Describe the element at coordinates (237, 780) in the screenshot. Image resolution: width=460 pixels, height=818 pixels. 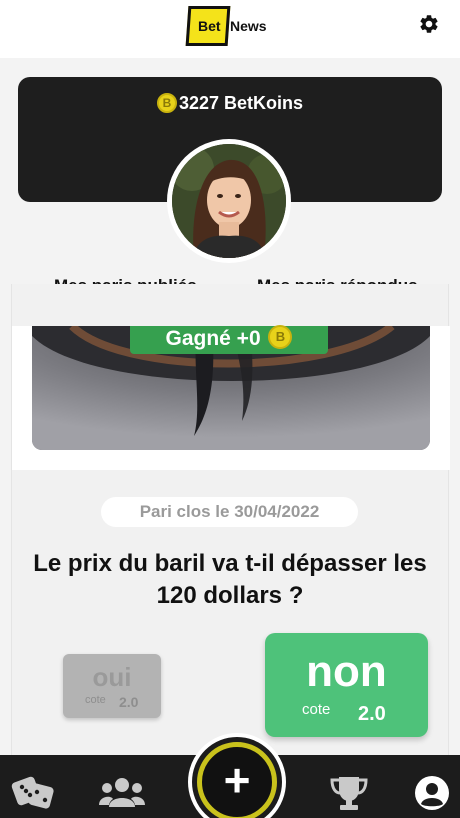
I see `add-bet-button: +` at that location.